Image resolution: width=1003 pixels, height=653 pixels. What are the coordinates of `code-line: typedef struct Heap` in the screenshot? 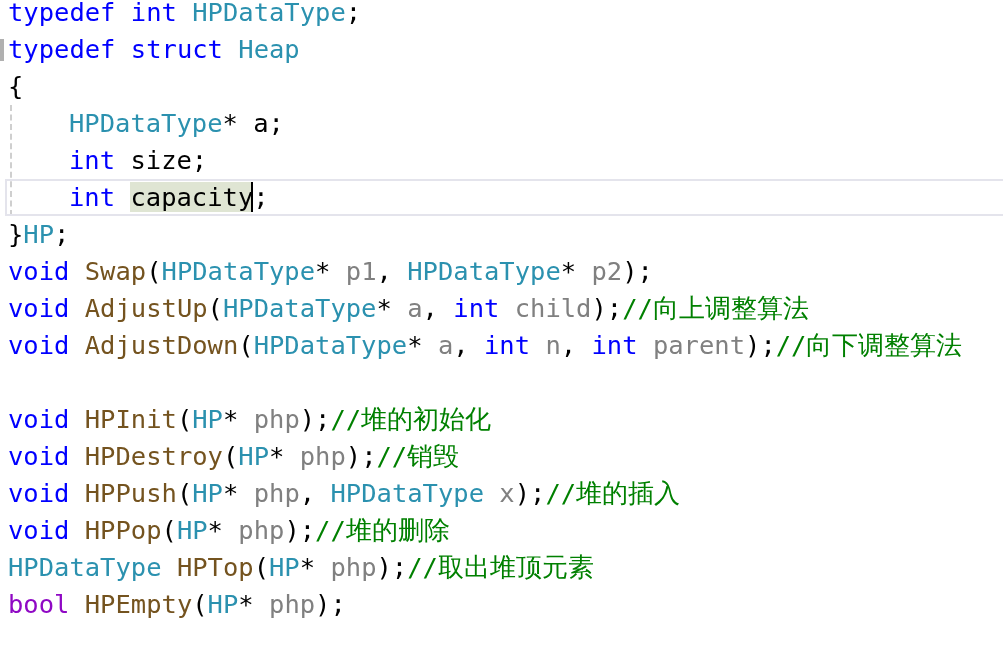 It's located at (154, 49).